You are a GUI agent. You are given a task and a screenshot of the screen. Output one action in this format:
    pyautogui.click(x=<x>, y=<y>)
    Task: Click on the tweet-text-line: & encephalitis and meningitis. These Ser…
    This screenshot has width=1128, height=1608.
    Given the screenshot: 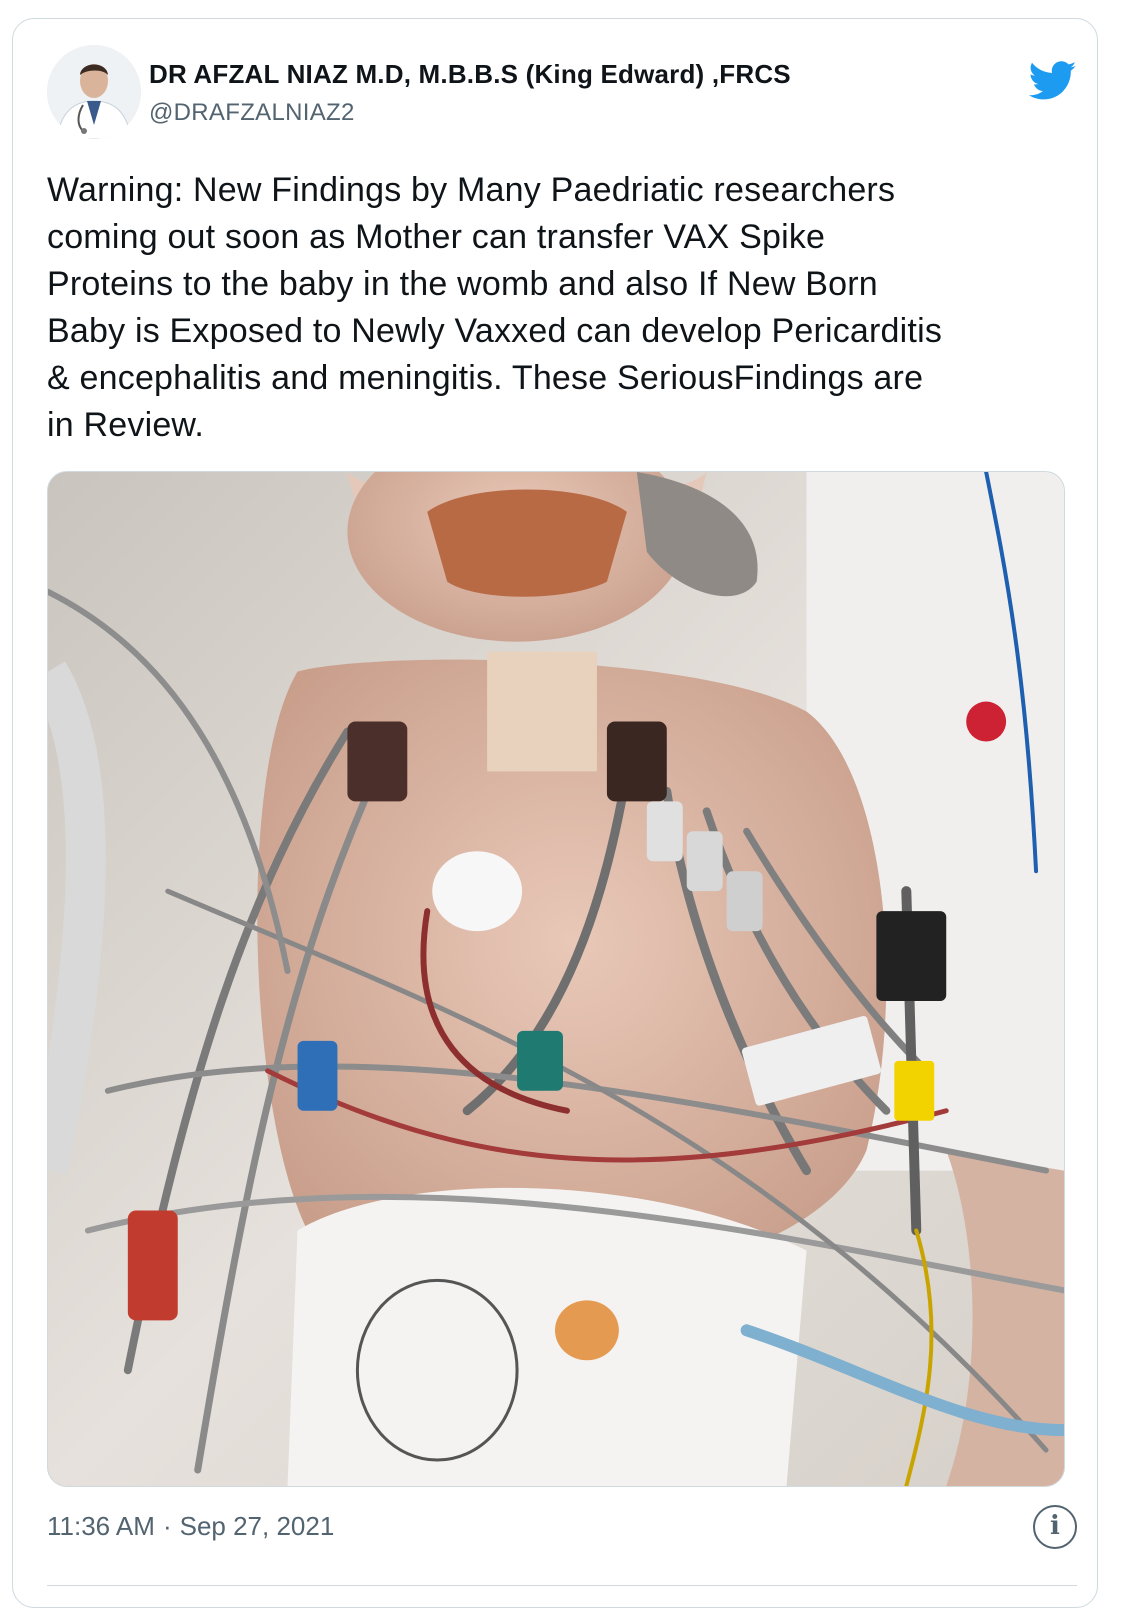 What is the action you would take?
    pyautogui.click(x=485, y=378)
    